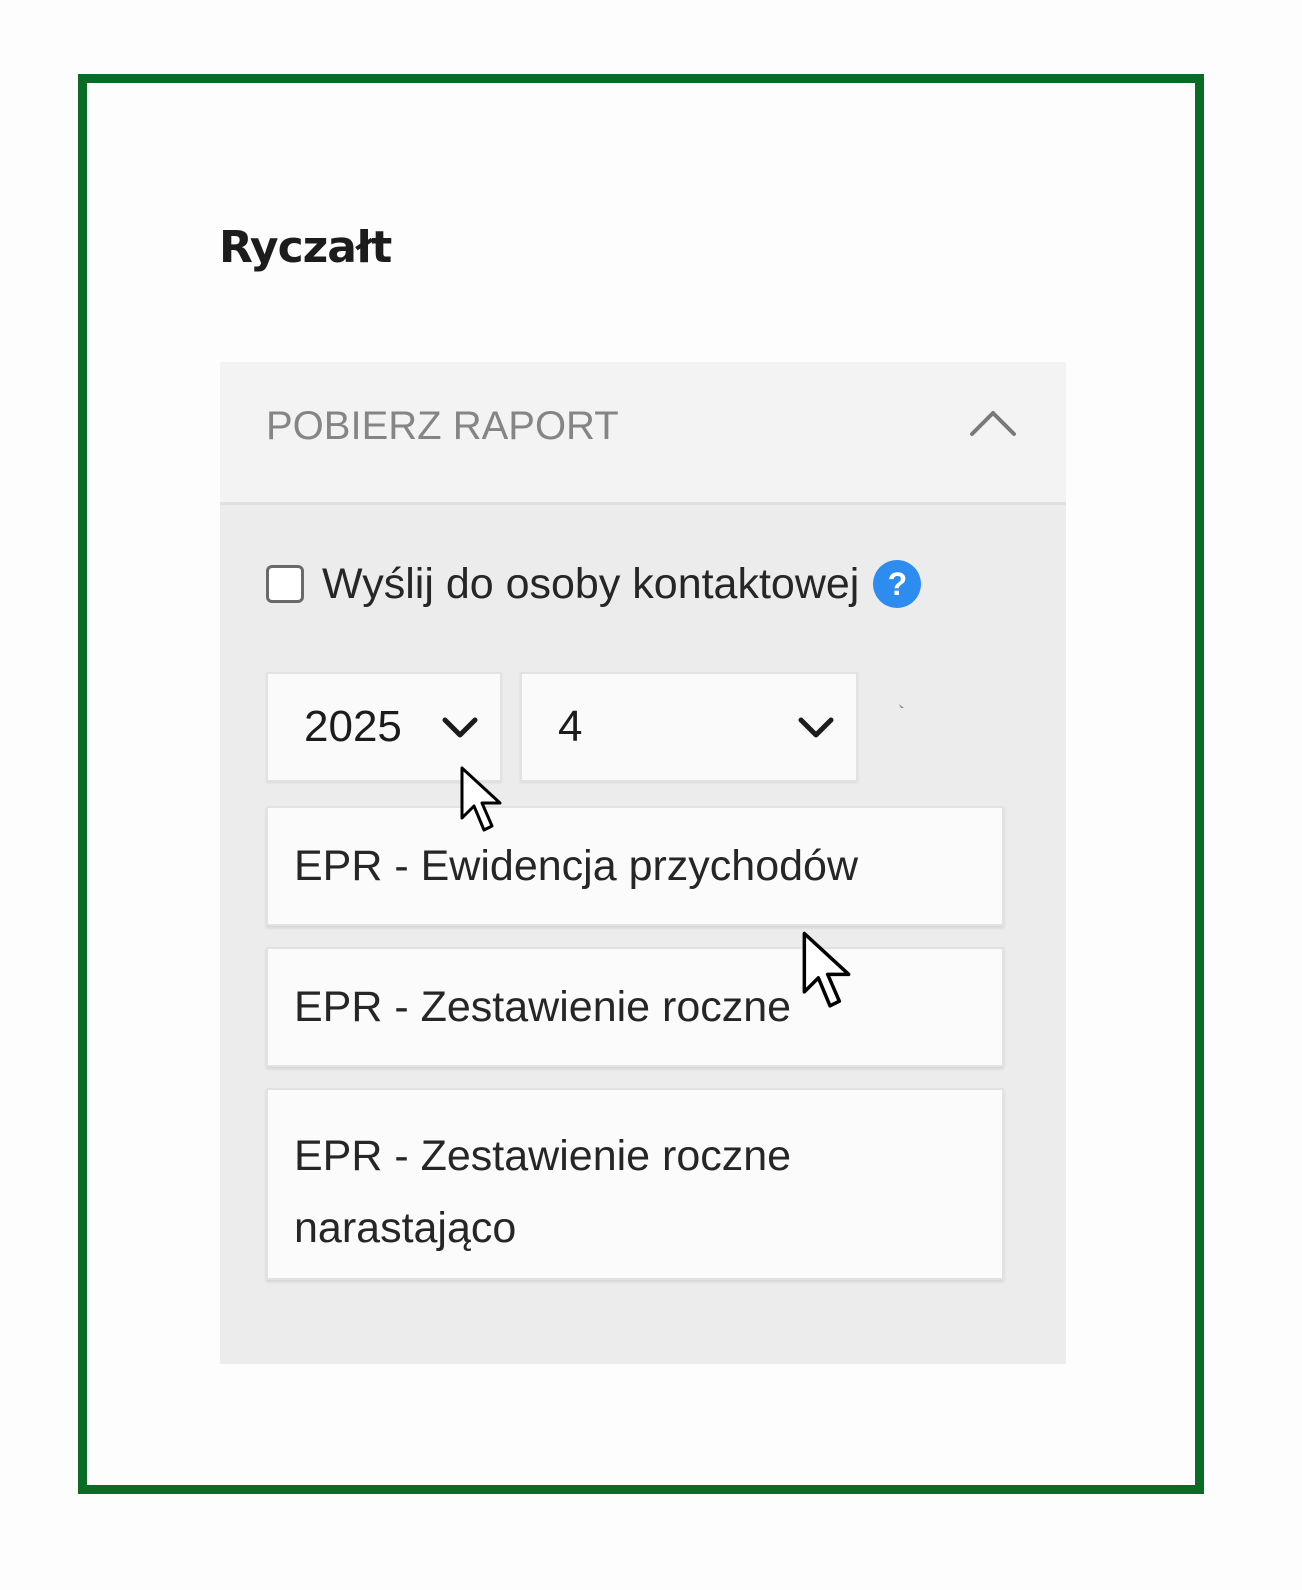  I want to click on report-button-epr-ewidencja: EPR - Ewidencja przychodów, so click(635, 866).